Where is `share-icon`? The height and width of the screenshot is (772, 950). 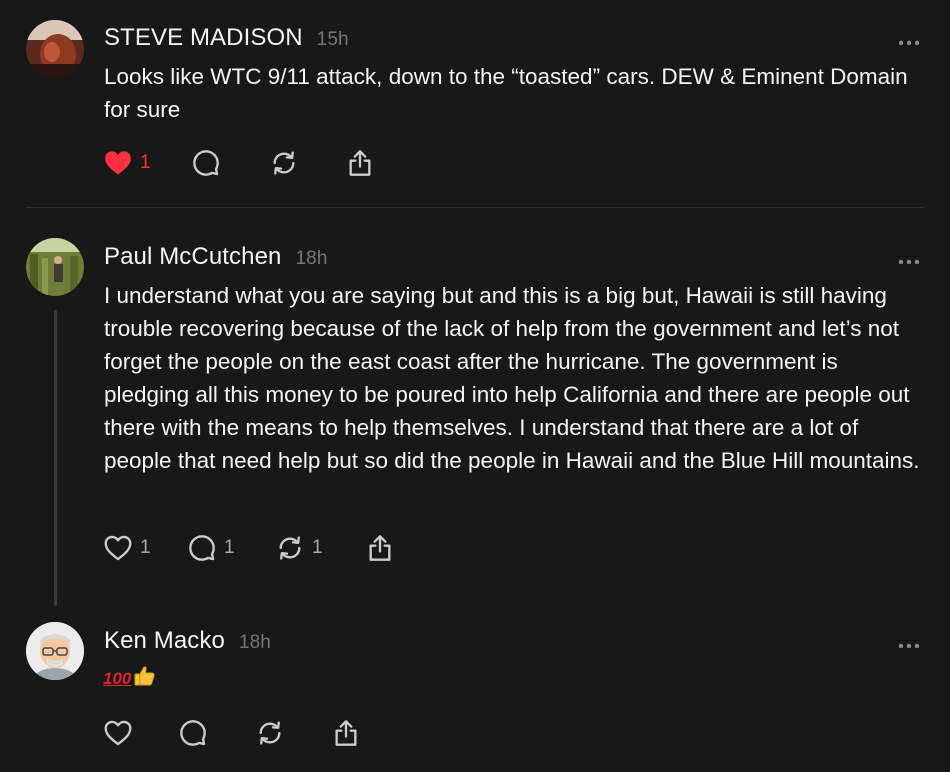 share-icon is located at coordinates (346, 733).